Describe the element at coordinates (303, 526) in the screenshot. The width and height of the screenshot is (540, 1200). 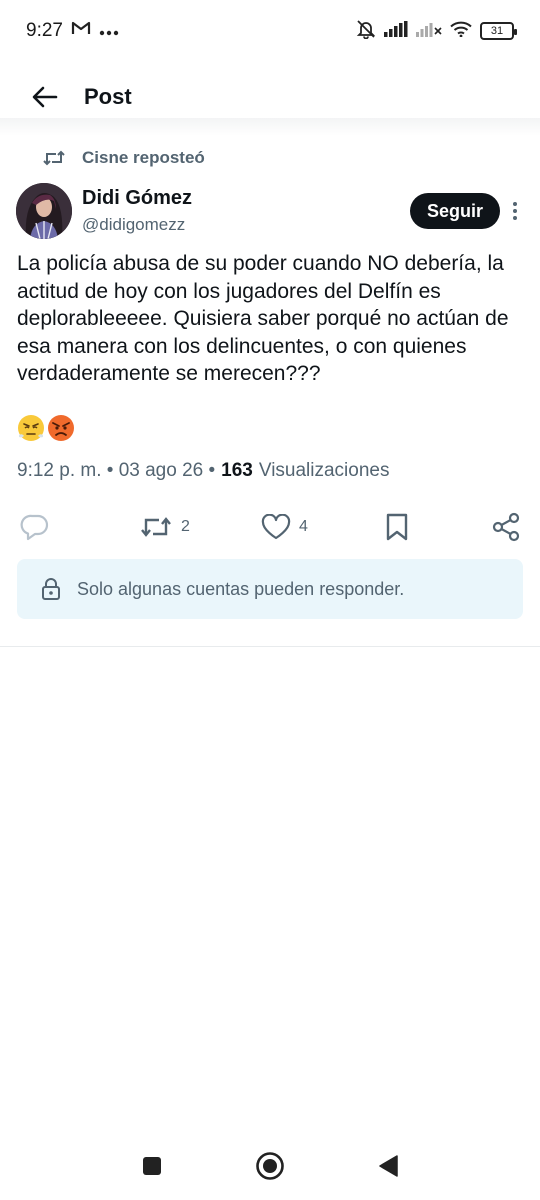
I see `like-count: 4` at that location.